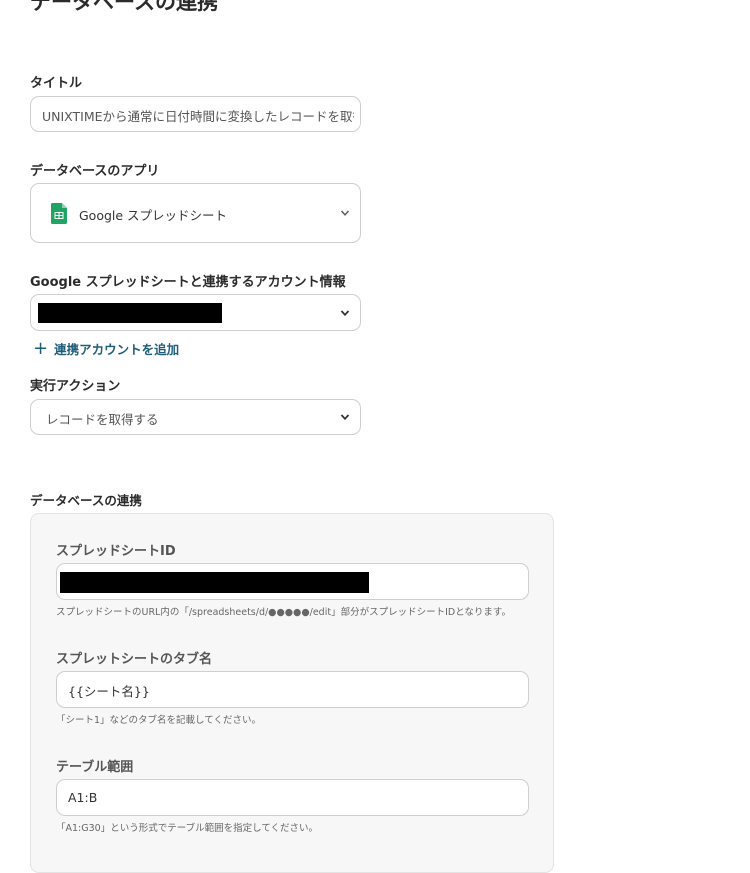 The image size is (750, 873). I want to click on spreadsheet-id-label: スプレッドシートID, so click(116, 551).